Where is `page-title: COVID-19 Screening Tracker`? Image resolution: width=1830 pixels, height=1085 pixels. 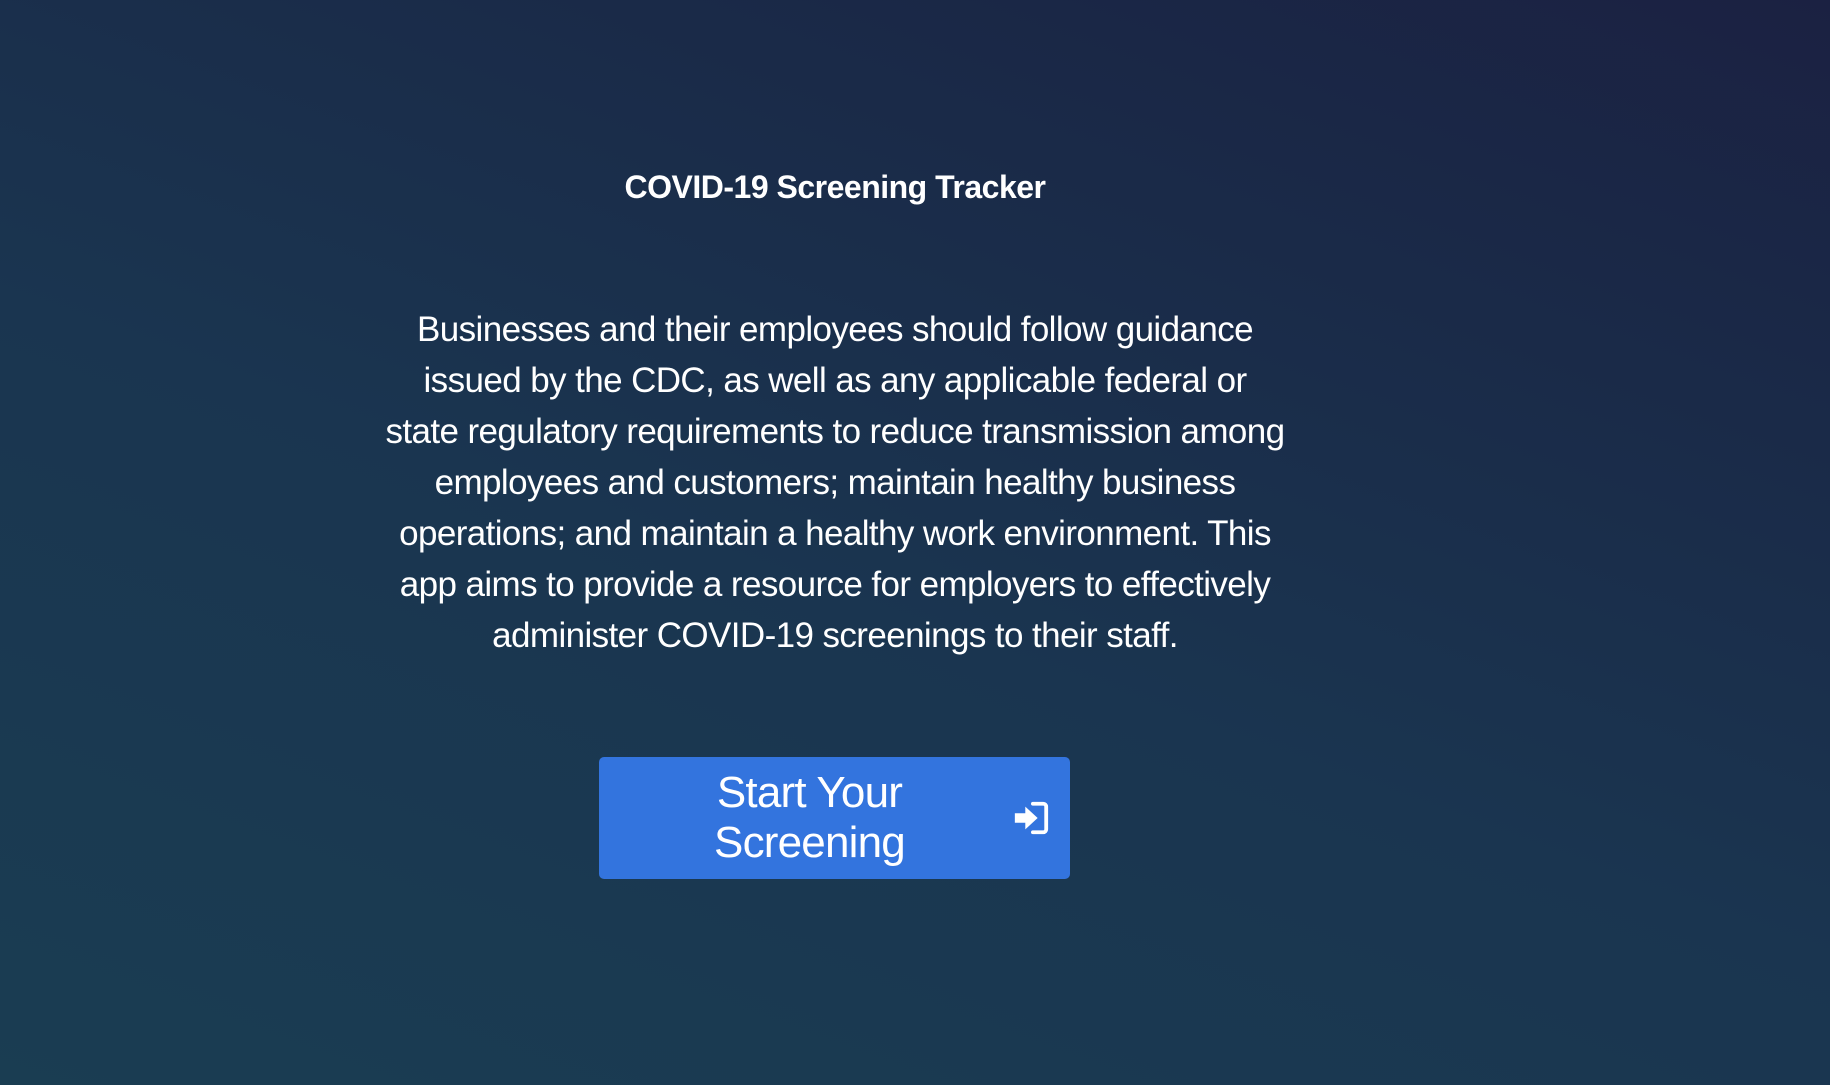 page-title: COVID-19 Screening Tracker is located at coordinates (835, 187).